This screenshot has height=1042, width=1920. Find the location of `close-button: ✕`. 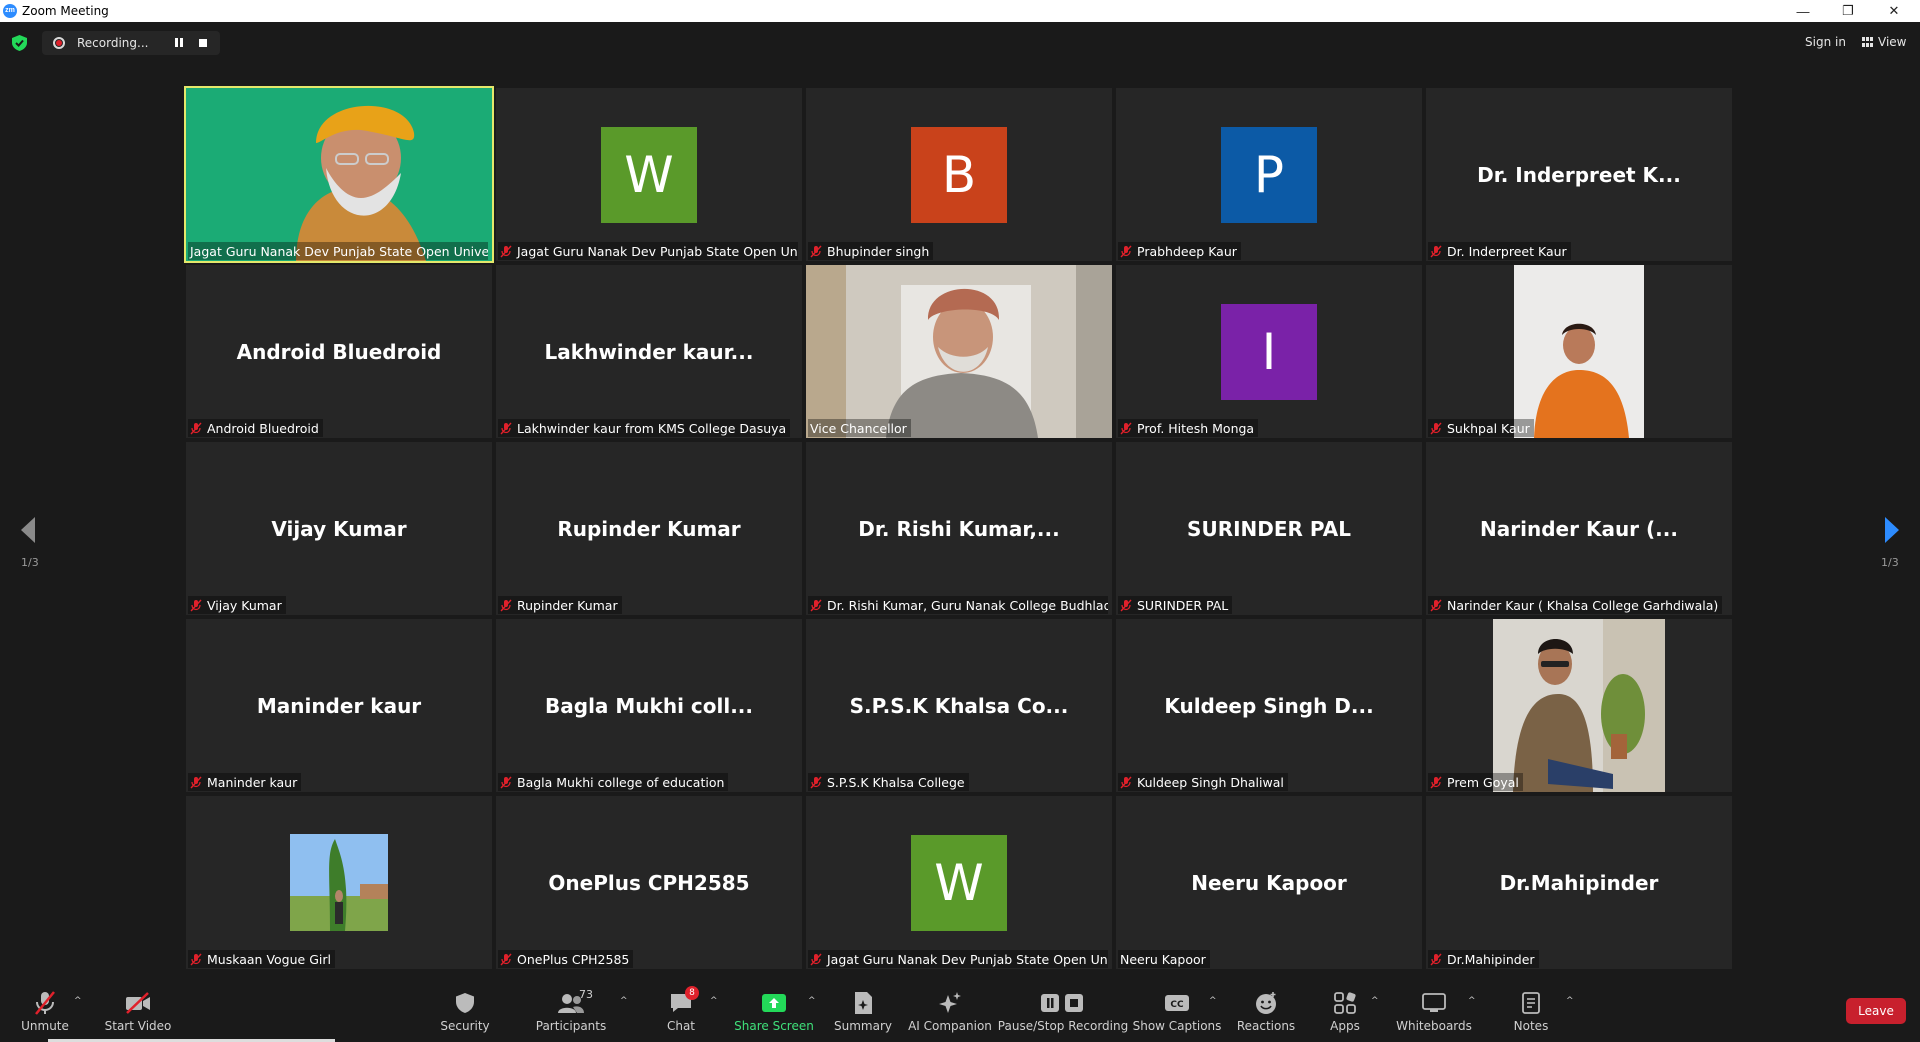

close-button: ✕ is located at coordinates (1894, 11).